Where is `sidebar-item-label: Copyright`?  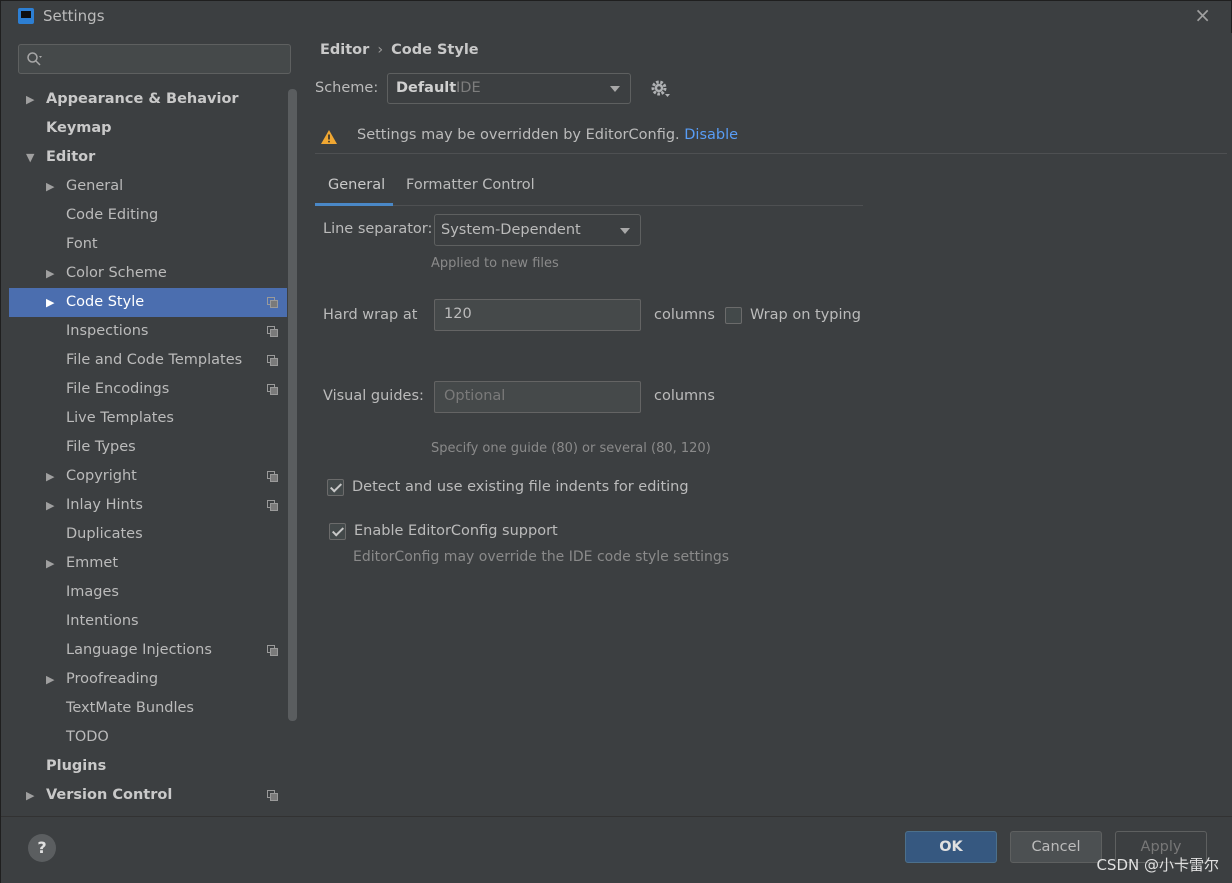
sidebar-item-label: Copyright is located at coordinates (101, 476).